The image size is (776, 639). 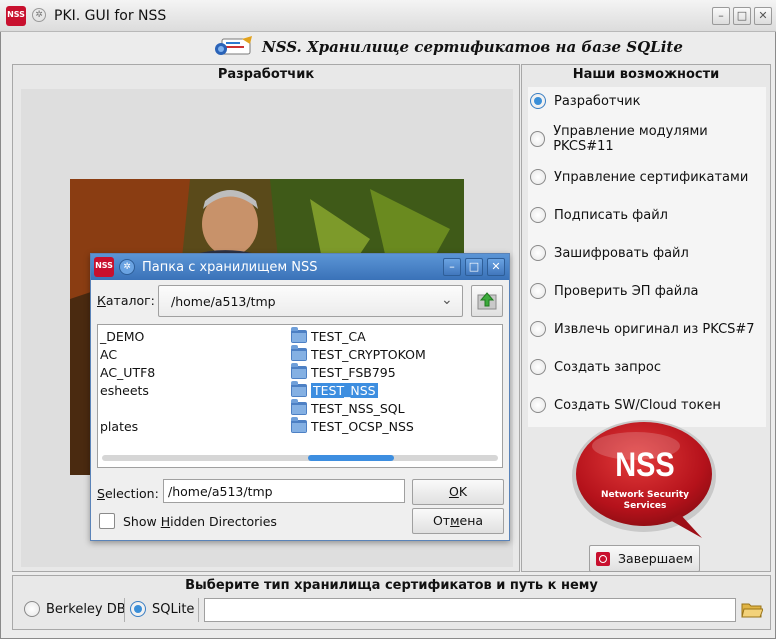 What do you see at coordinates (190, 408) in the screenshot?
I see `list-item` at bounding box center [190, 408].